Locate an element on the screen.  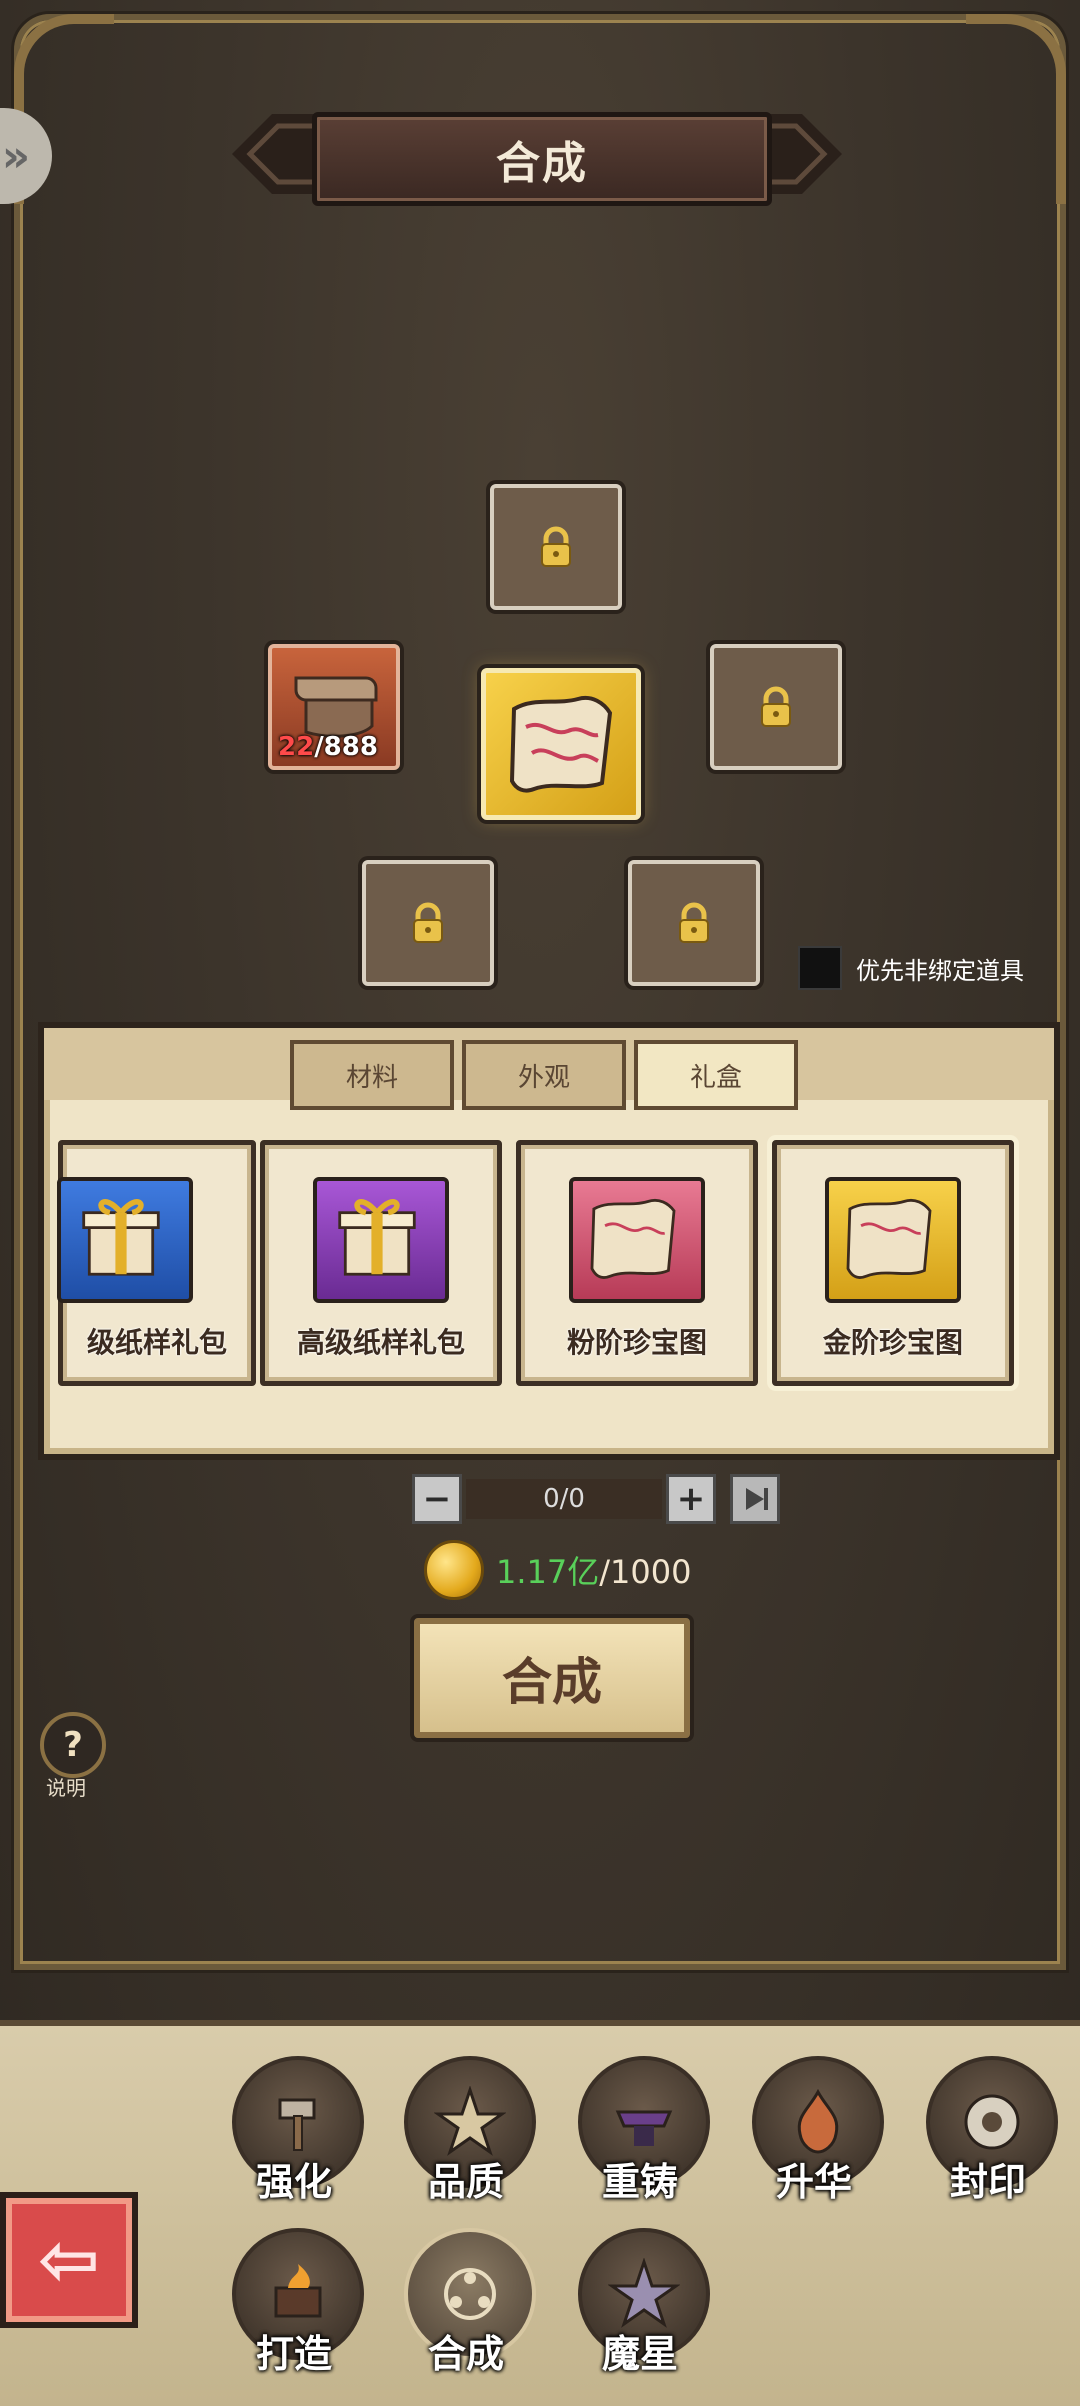
nav-synthesis: 合成 is located at coordinates (466, 2303).